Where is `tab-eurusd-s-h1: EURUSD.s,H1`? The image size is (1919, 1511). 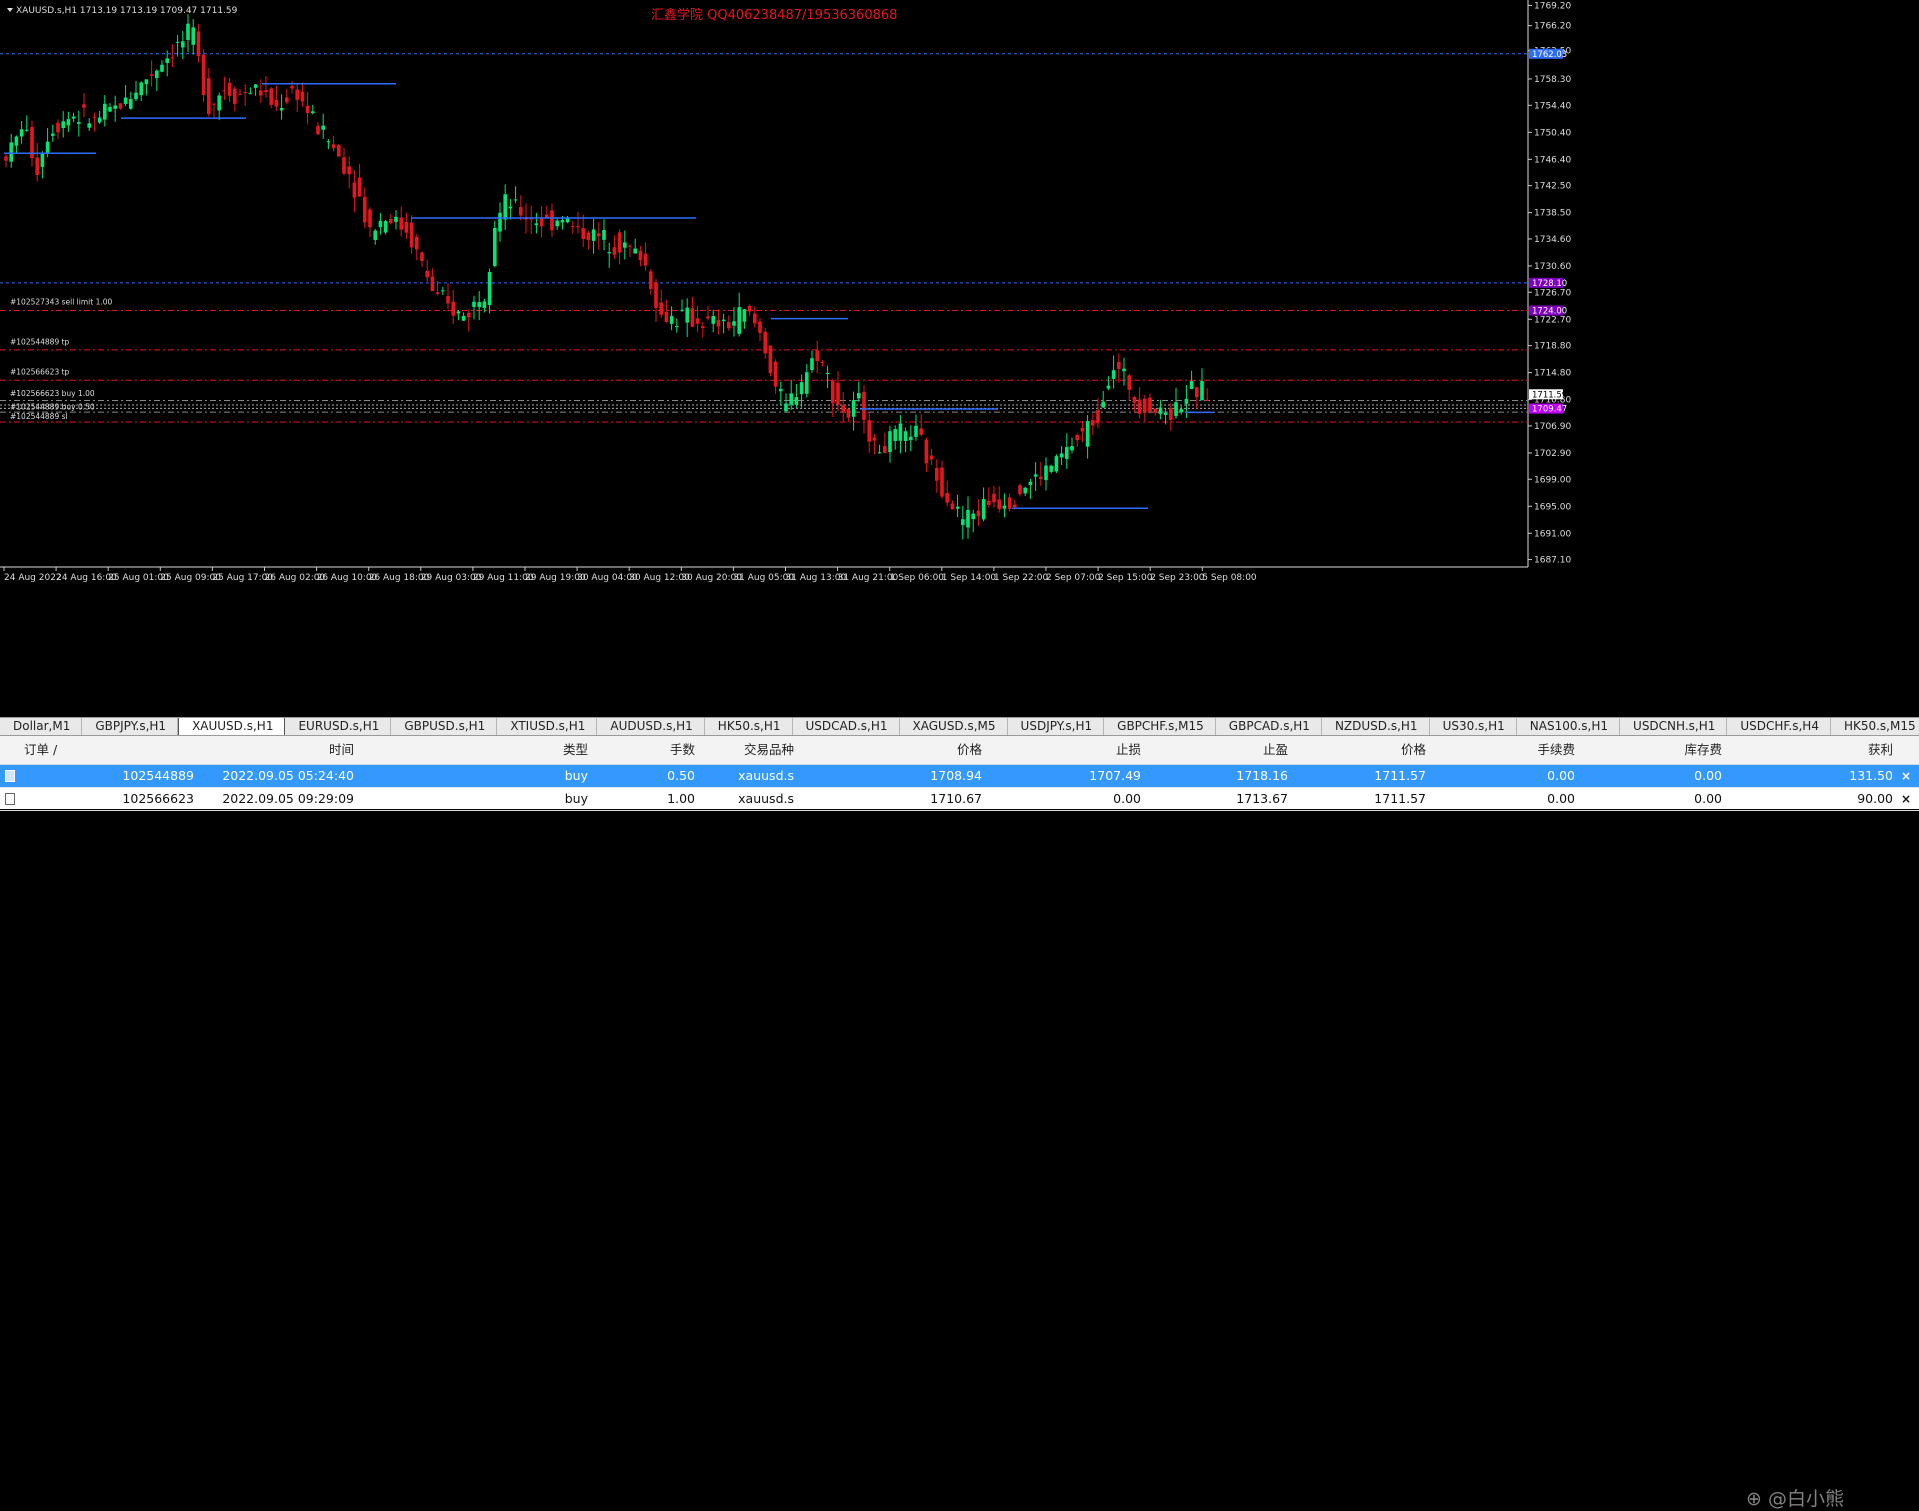 tab-eurusd-s-h1: EURUSD.s,H1 is located at coordinates (338, 726).